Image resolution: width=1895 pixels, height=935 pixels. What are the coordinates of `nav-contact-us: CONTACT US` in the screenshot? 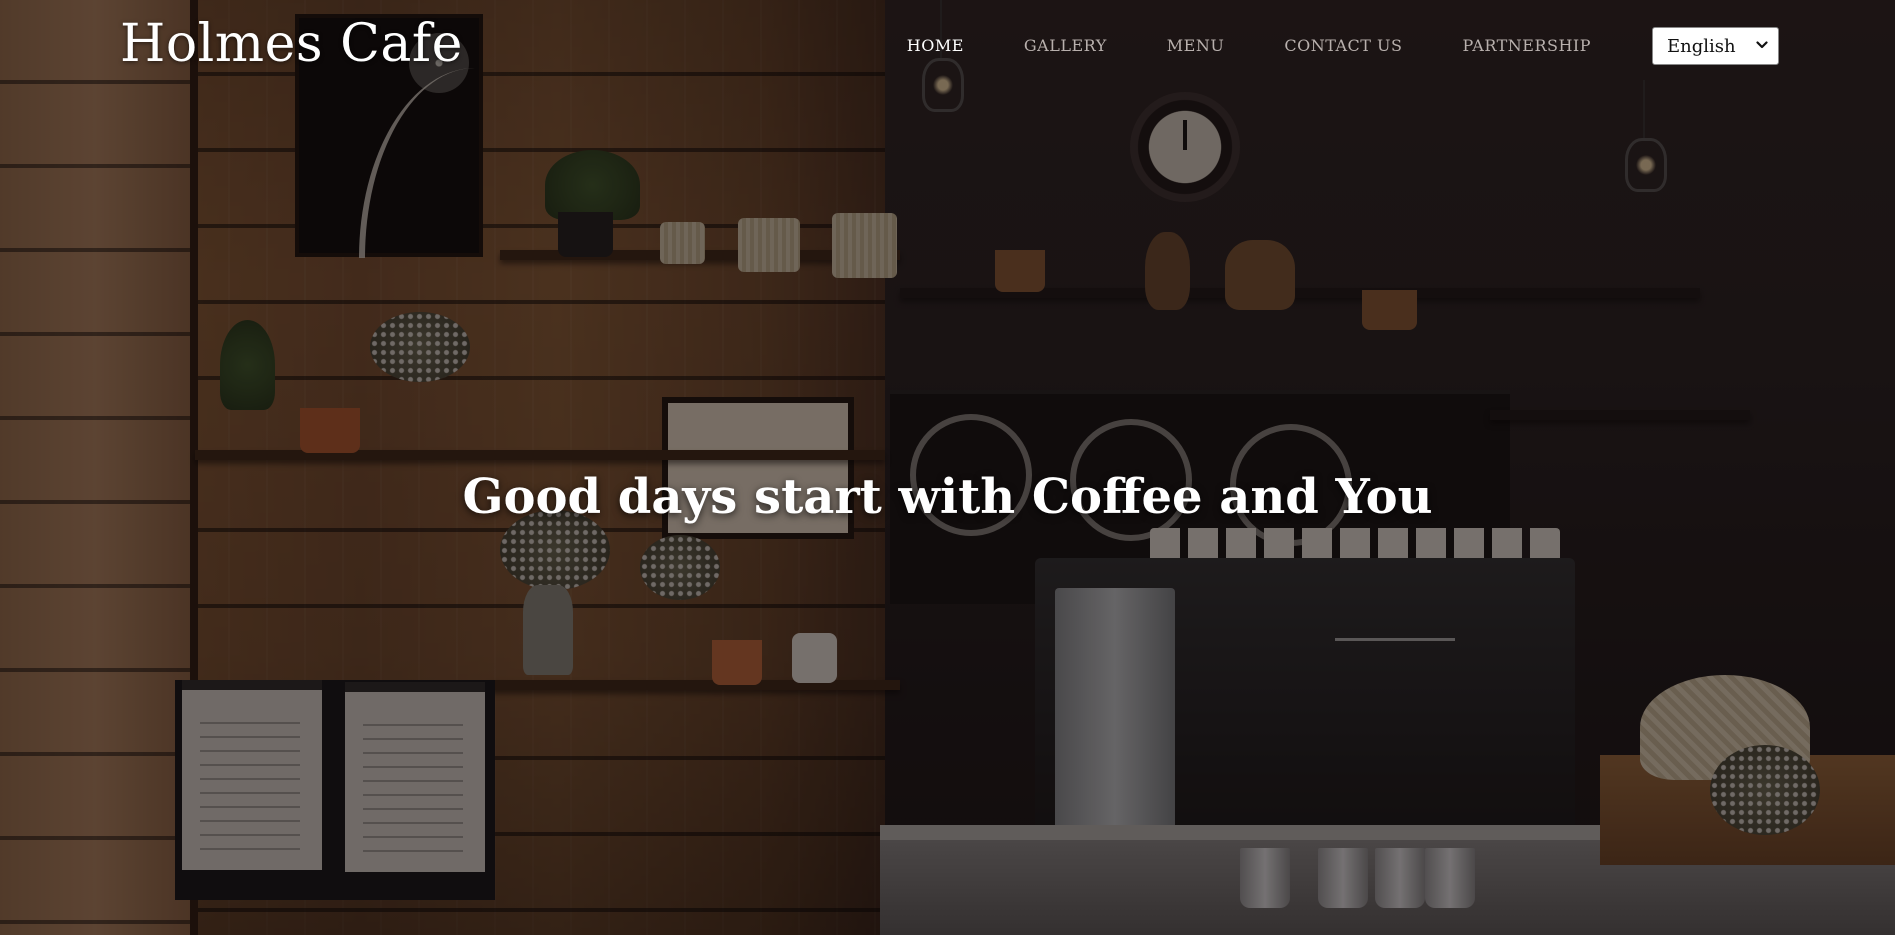 It's located at (1343, 45).